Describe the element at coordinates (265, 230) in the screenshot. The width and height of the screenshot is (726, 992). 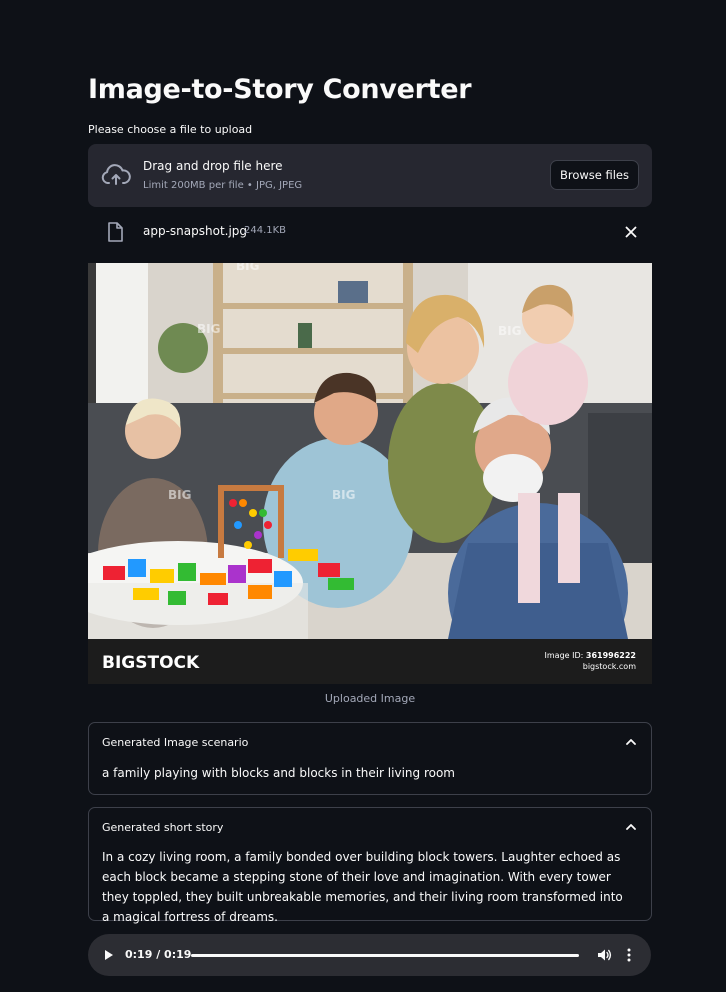
I see `file-size: 244.1KB` at that location.